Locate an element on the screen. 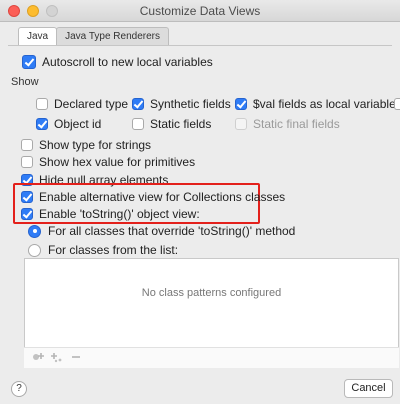 The height and width of the screenshot is (404, 400). show-hex-checkbox is located at coordinates (27, 162).